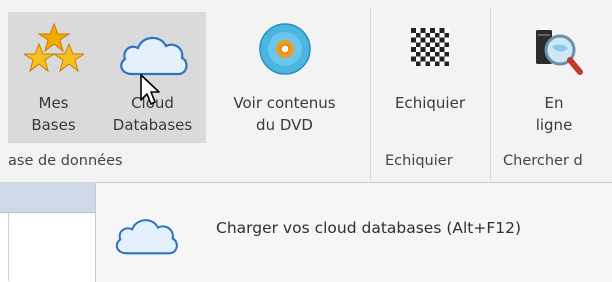 The width and height of the screenshot is (612, 282). I want to click on en-ligne-button: En ligne, so click(554, 77).